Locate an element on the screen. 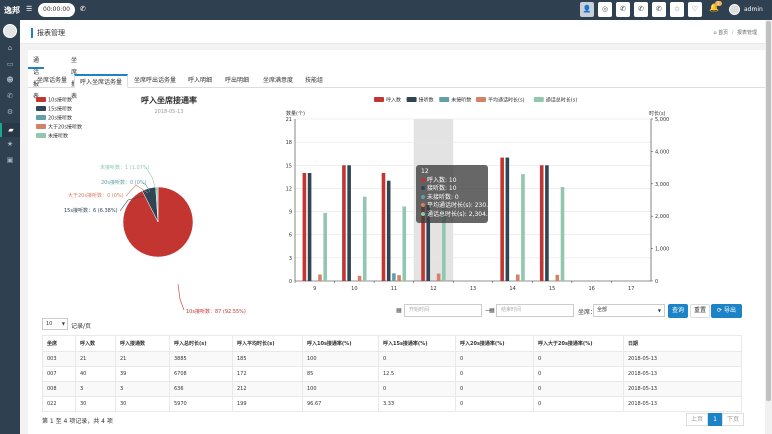  star-icon: ☆ is located at coordinates (677, 9).